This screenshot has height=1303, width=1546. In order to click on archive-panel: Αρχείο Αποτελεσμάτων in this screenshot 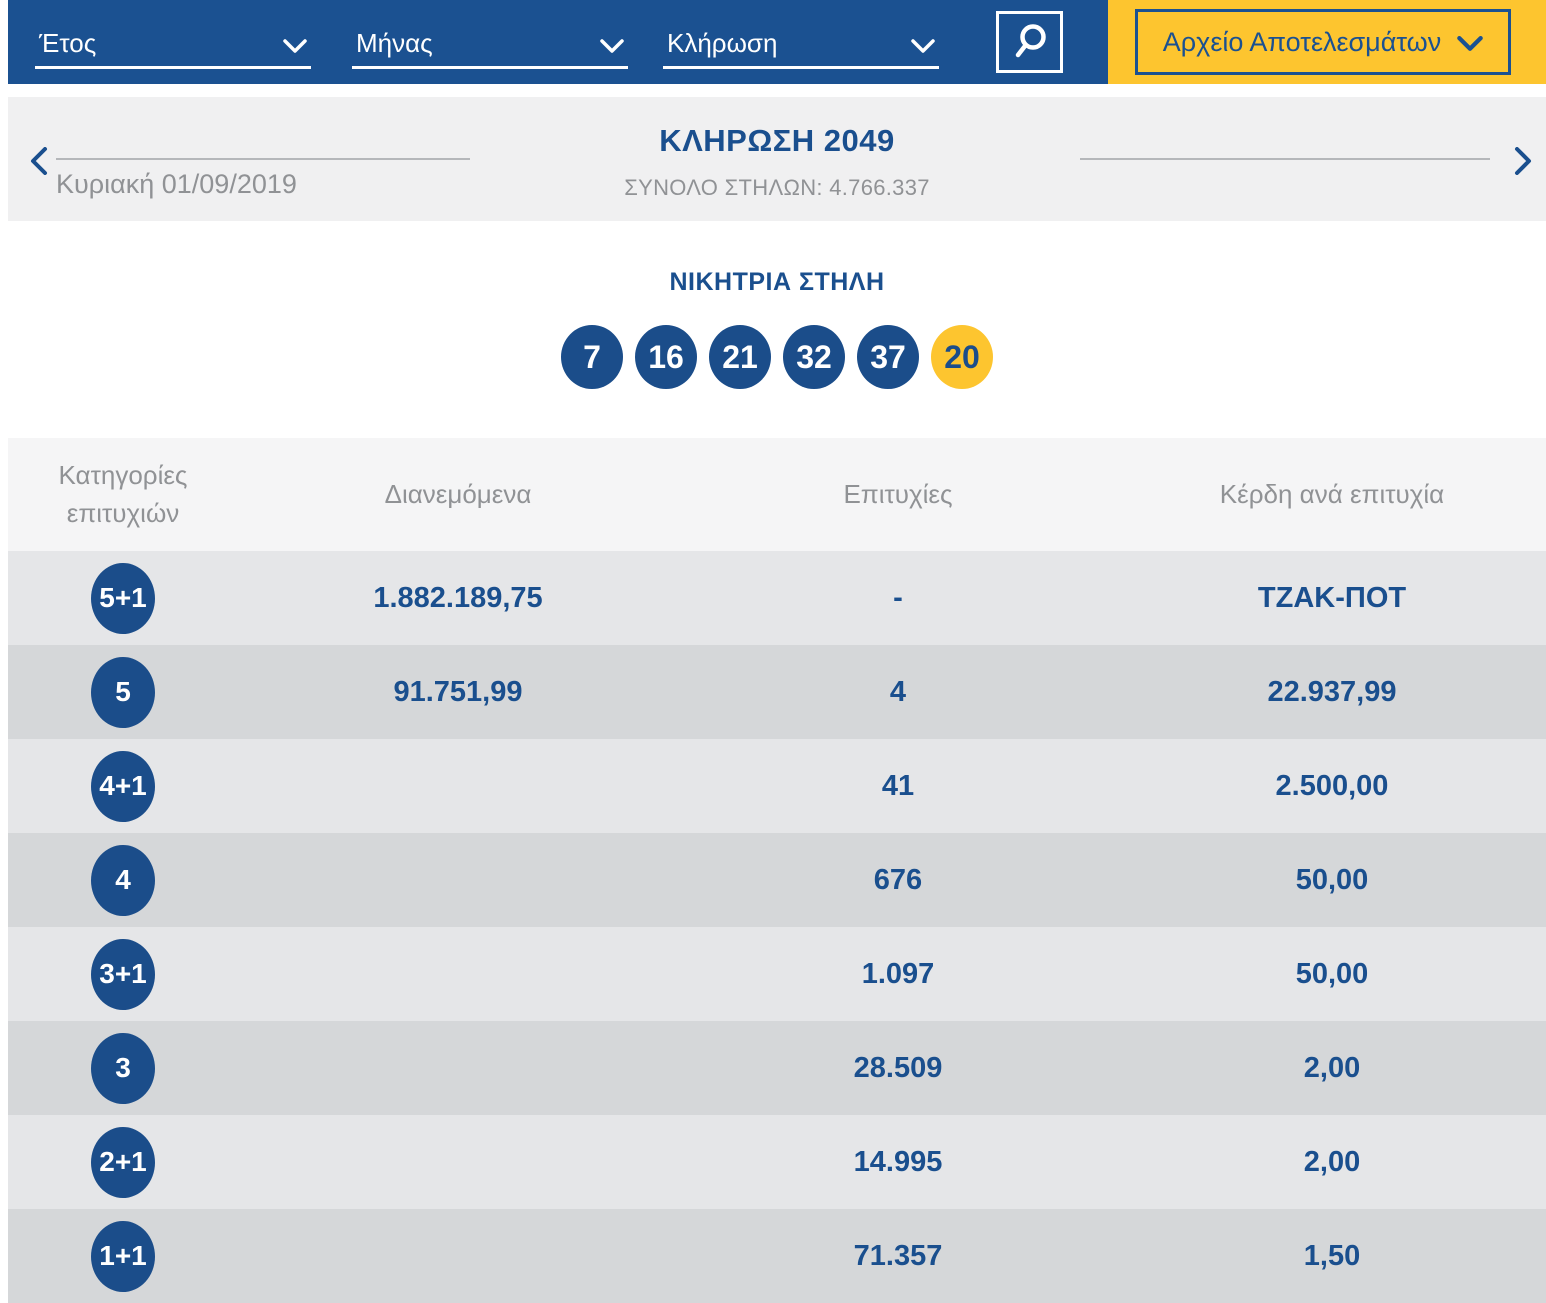, I will do `click(1327, 42)`.